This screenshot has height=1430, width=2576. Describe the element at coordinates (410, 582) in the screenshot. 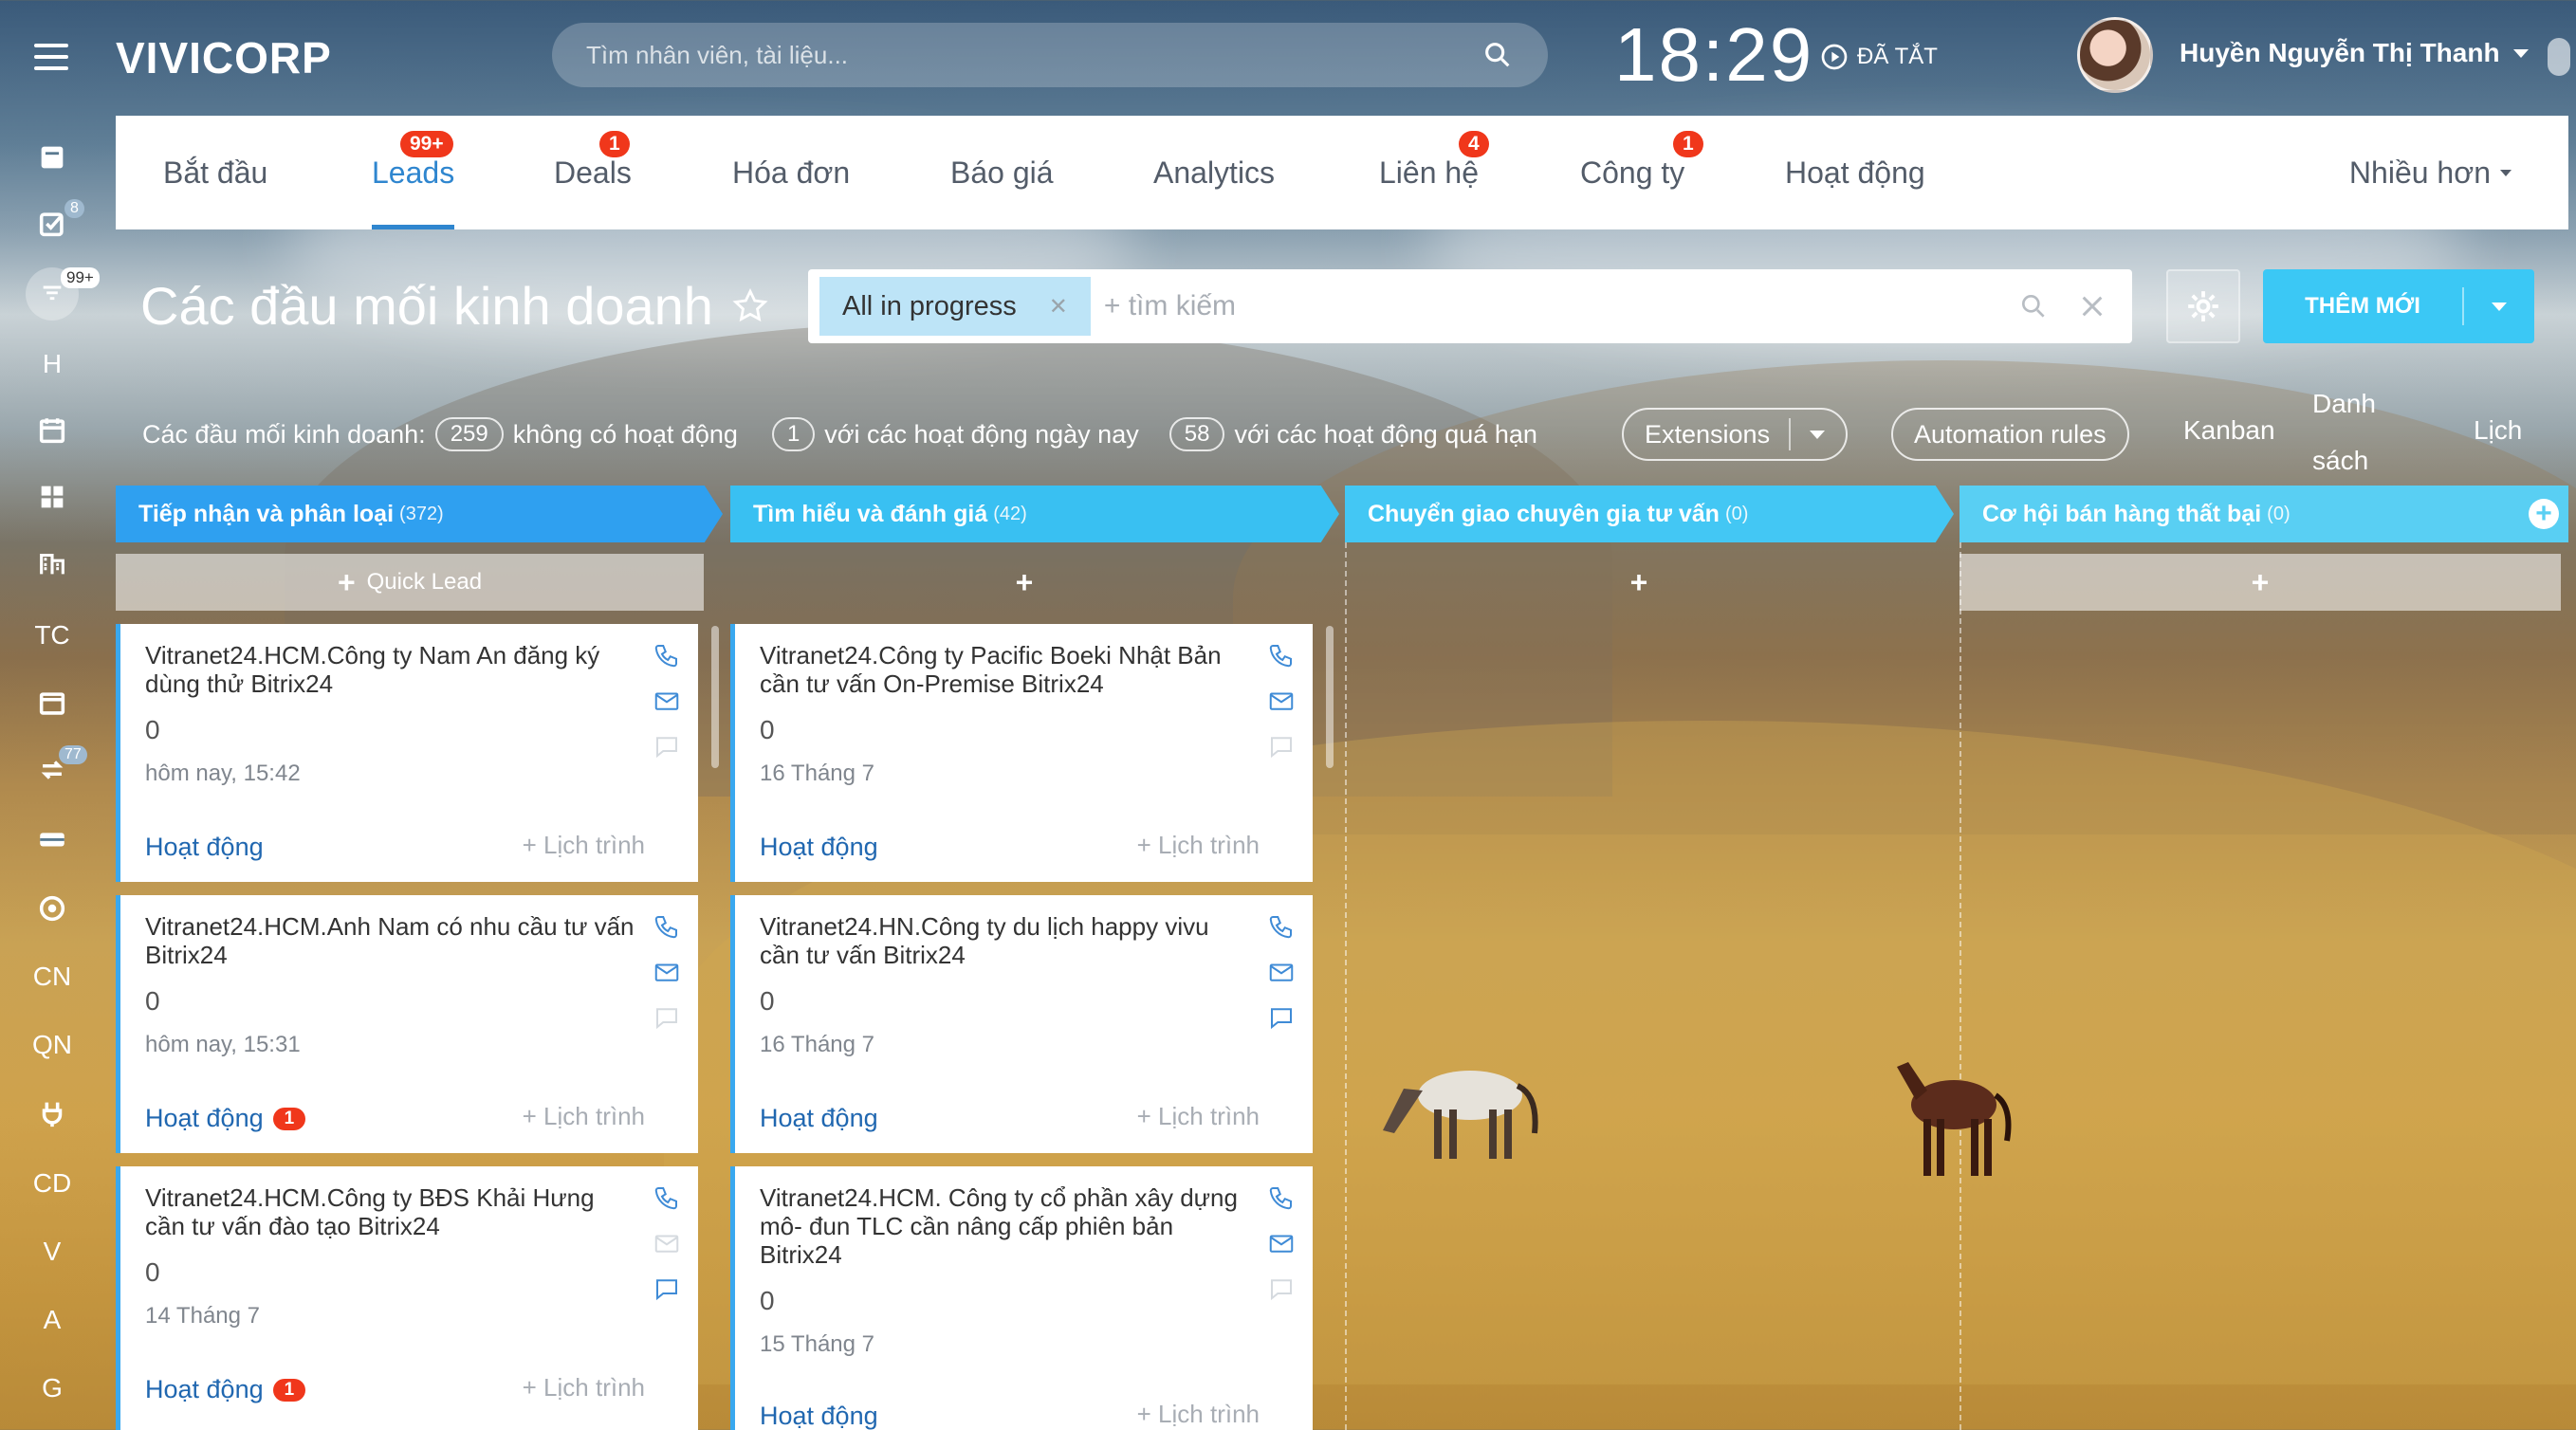

I see `quick-lead-button: + Quick Lead` at that location.